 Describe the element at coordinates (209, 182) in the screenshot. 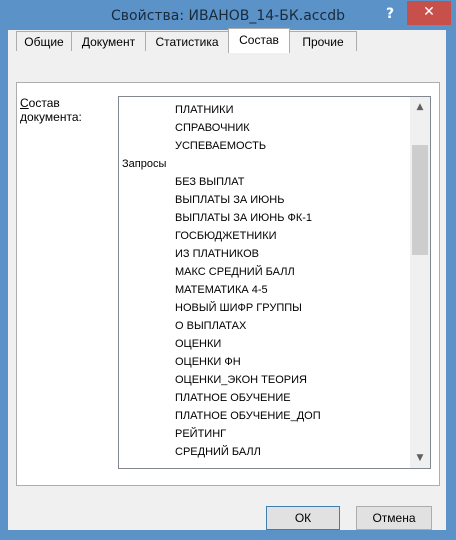

I see `list-item: БЕЗ ВЫПЛАТ` at that location.